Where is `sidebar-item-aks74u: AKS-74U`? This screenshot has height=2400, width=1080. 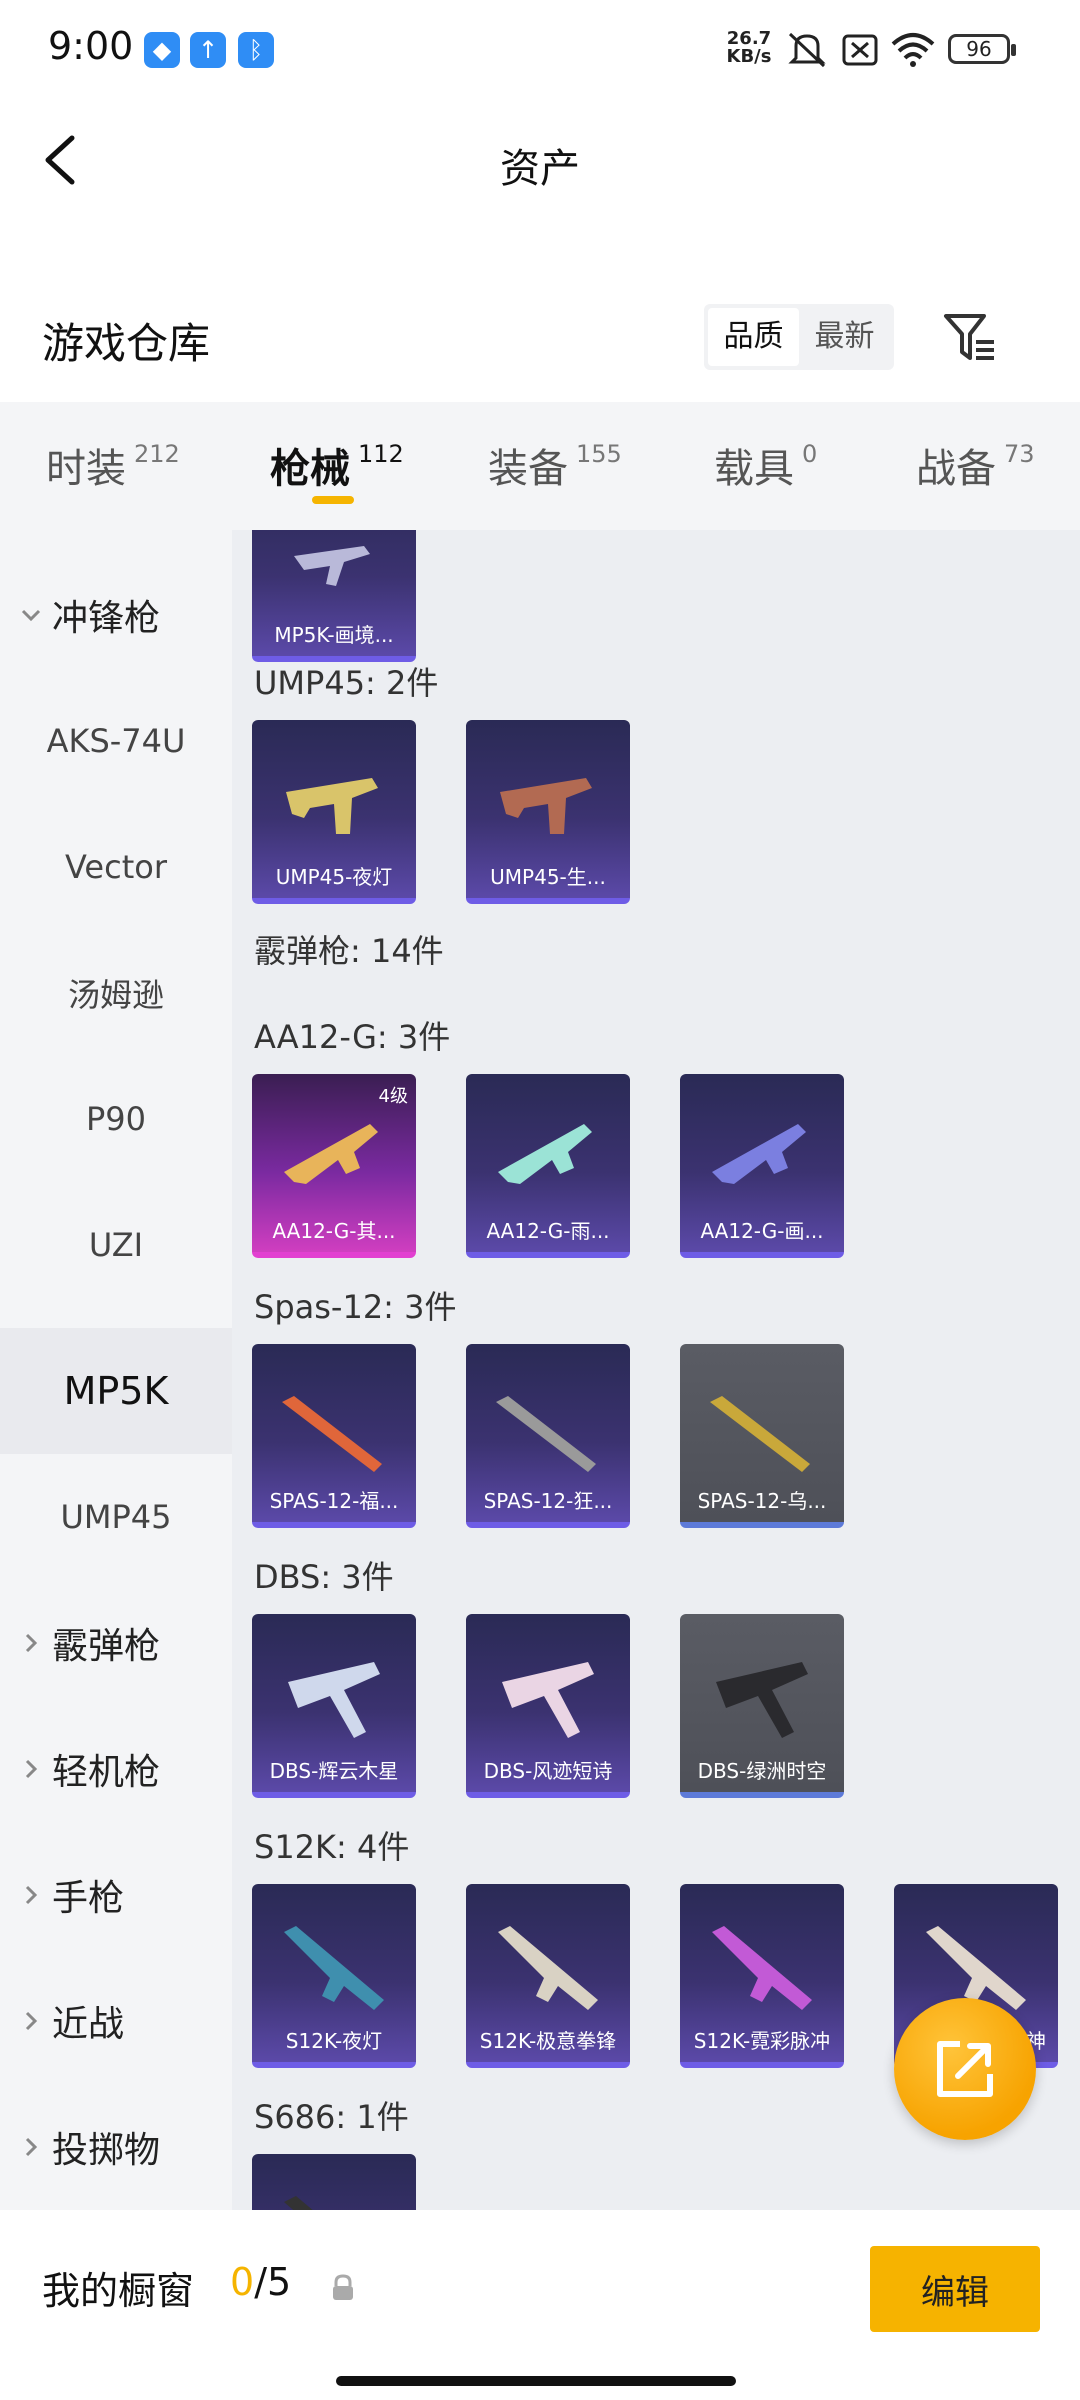
sidebar-item-aks74u: AKS-74U is located at coordinates (116, 741).